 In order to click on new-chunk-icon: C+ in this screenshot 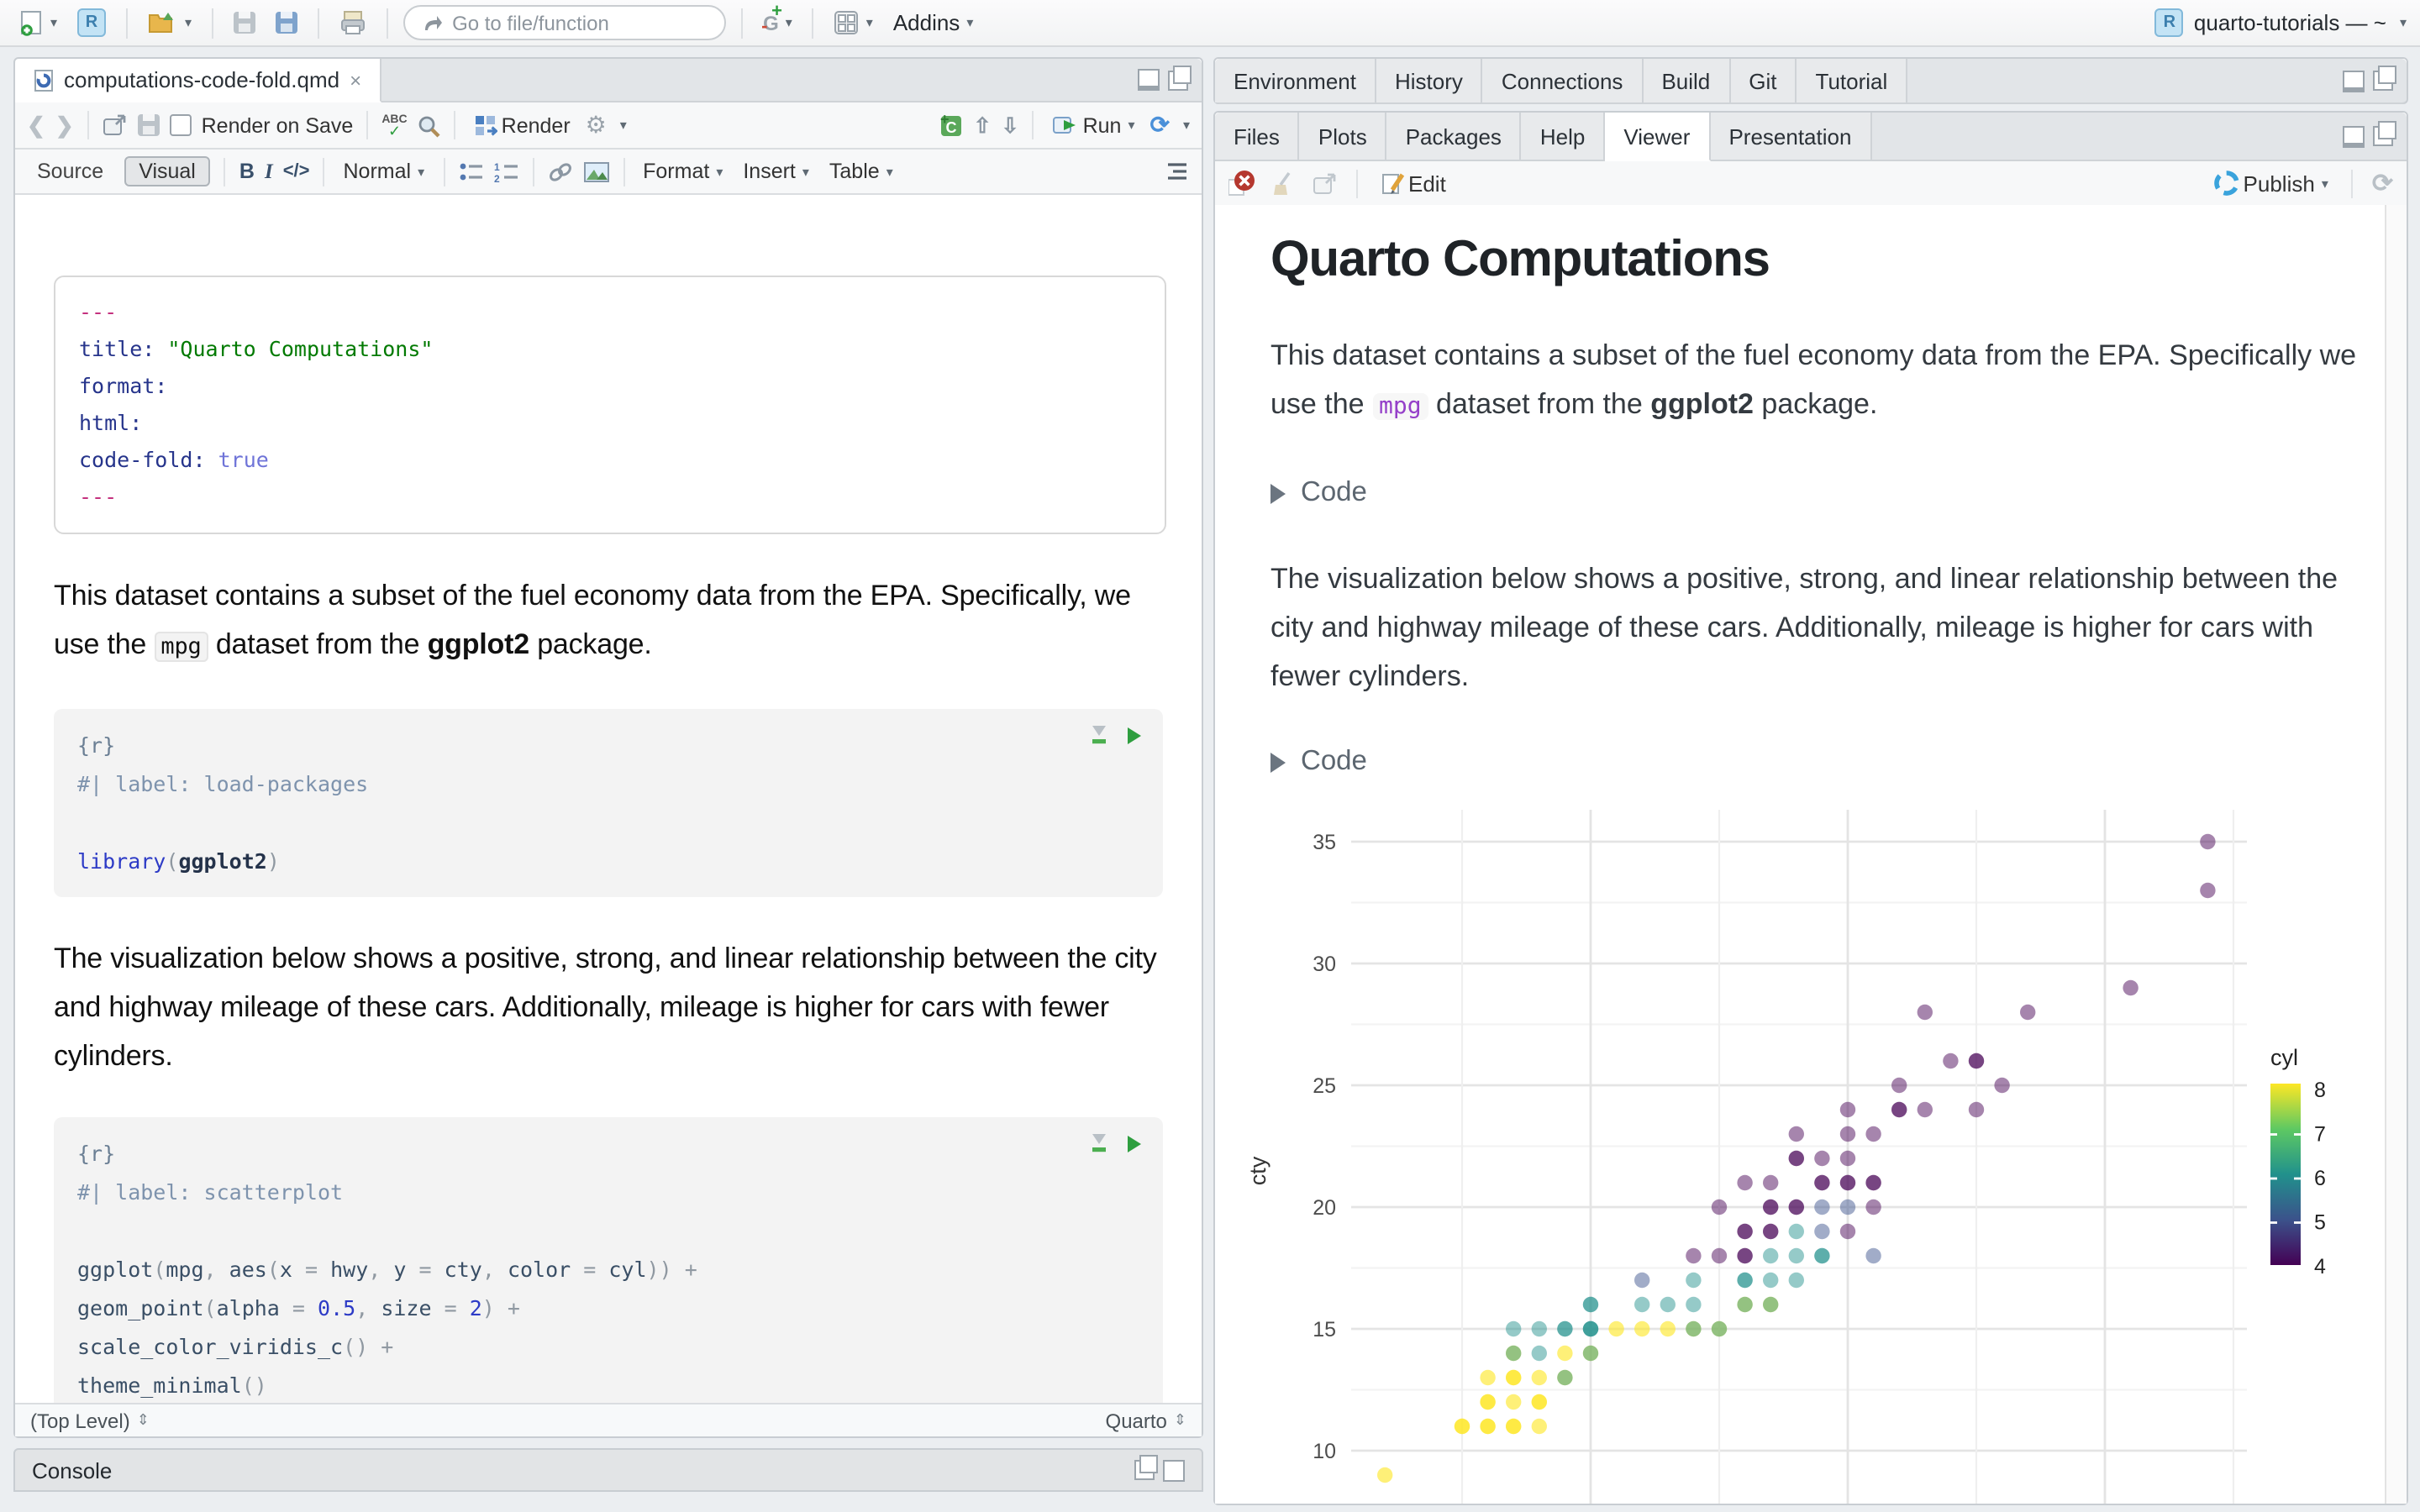, I will do `click(951, 125)`.